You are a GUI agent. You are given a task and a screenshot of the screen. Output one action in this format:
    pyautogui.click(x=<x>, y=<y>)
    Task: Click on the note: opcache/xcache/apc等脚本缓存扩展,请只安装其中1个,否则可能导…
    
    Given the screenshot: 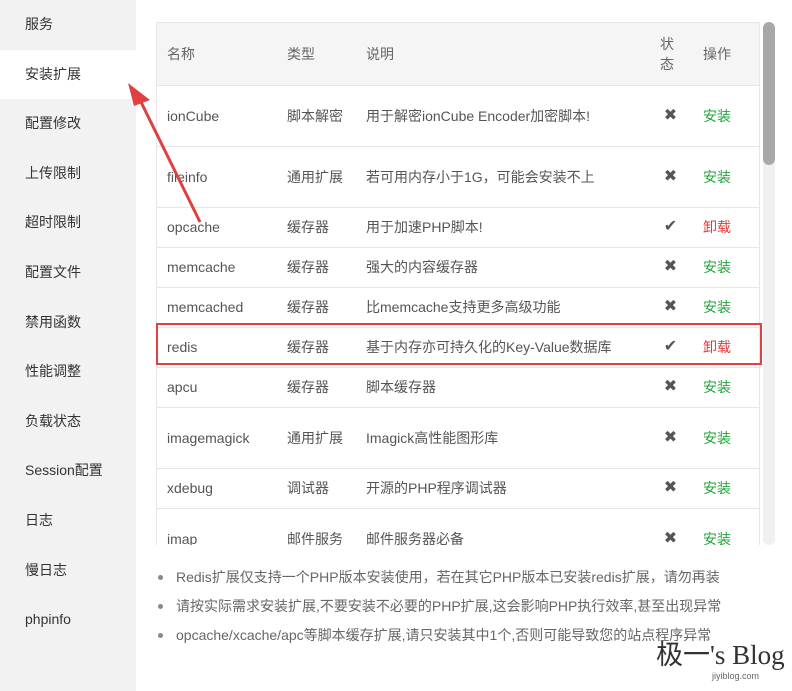 What is the action you would take?
    pyautogui.click(x=439, y=638)
    